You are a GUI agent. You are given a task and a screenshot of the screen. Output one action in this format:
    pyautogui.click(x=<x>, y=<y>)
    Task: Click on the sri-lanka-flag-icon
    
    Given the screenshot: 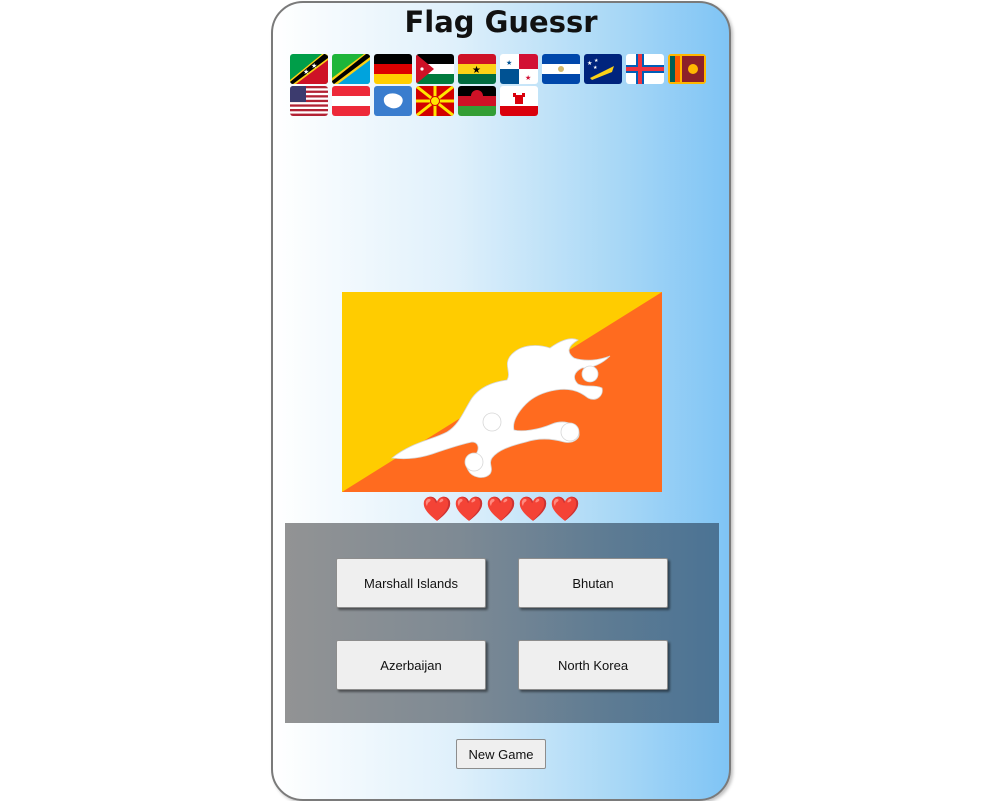 What is the action you would take?
    pyautogui.click(x=687, y=69)
    